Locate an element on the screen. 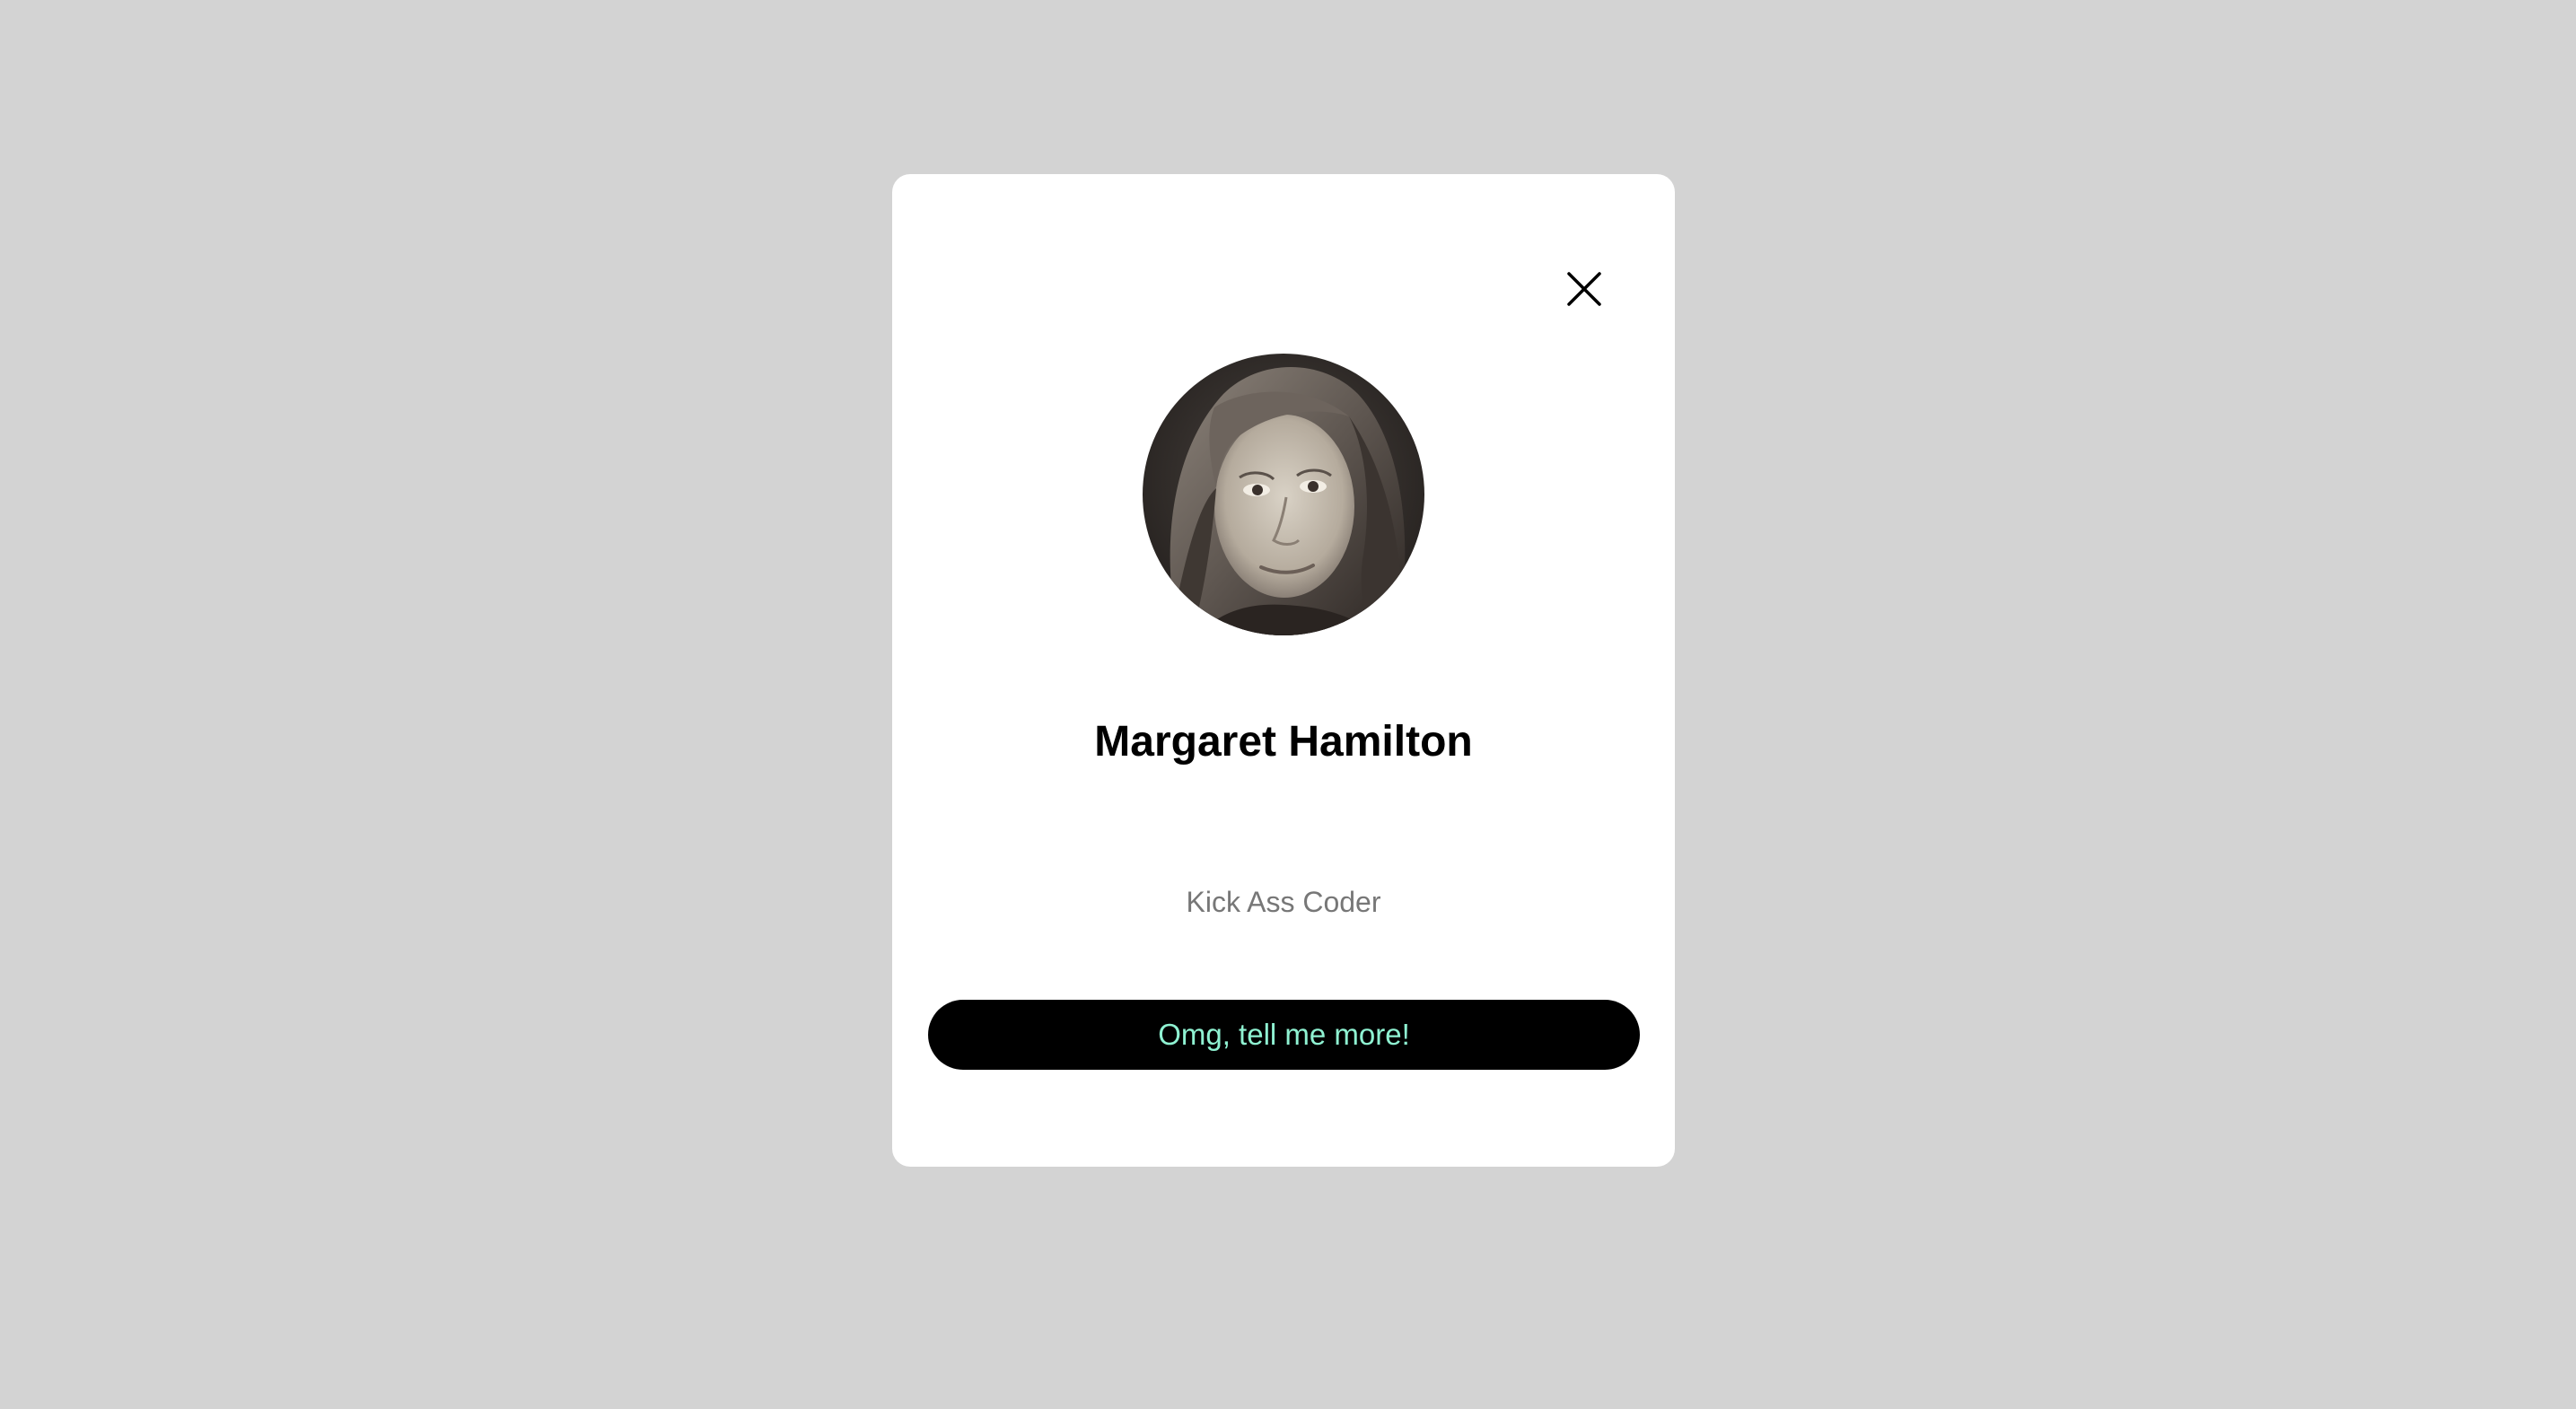 Image resolution: width=2576 pixels, height=1409 pixels. profile-name: Margaret Hamilton is located at coordinates (1283, 742).